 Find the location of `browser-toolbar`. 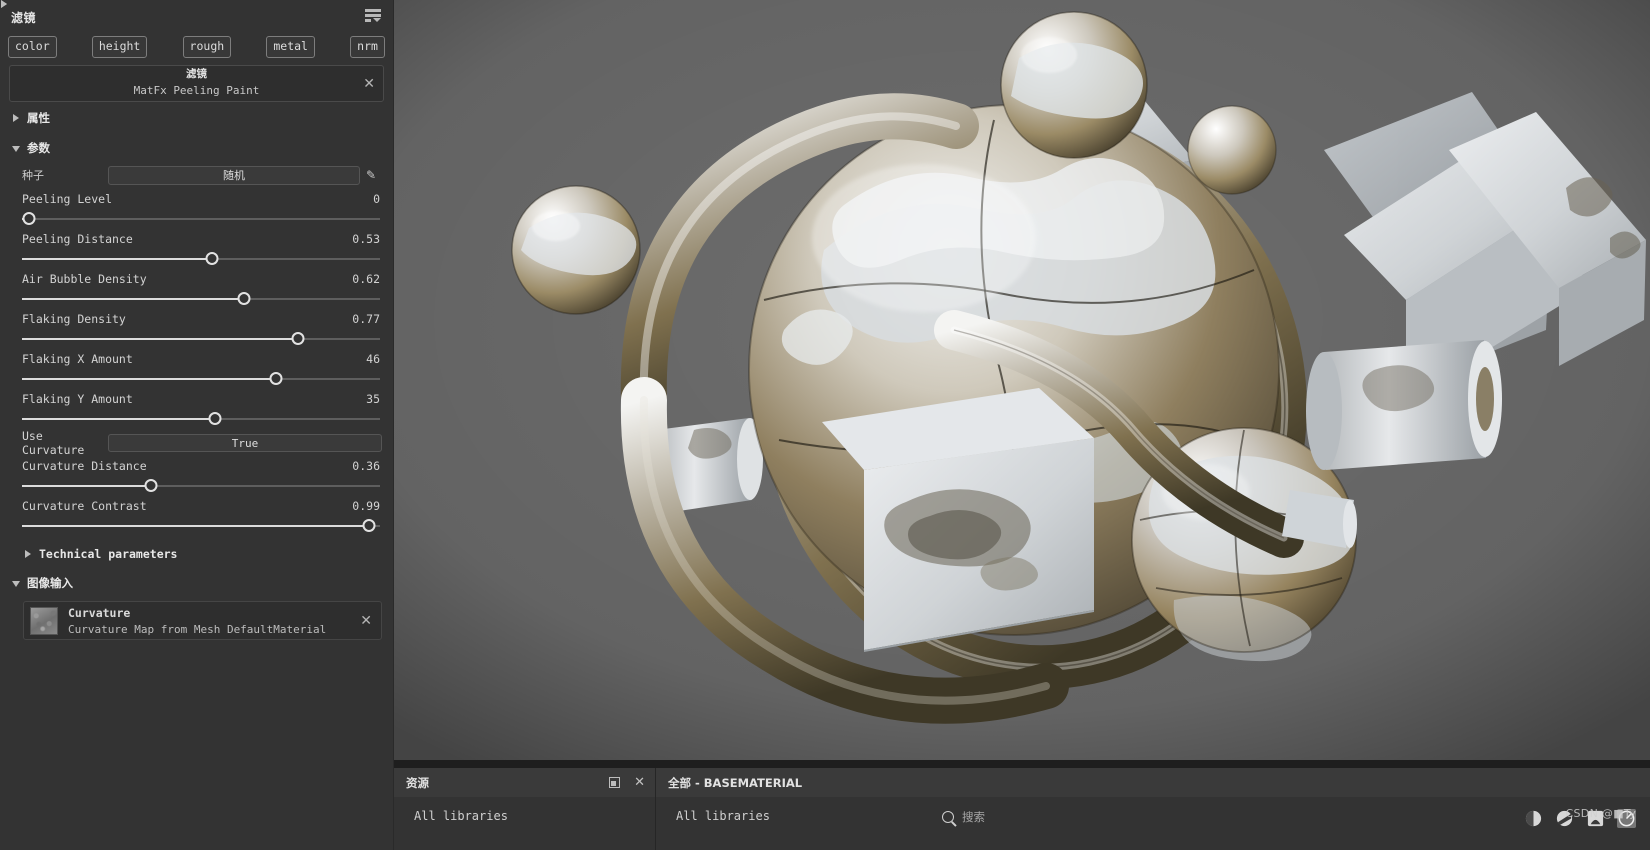

browser-toolbar is located at coordinates (1587, 818).